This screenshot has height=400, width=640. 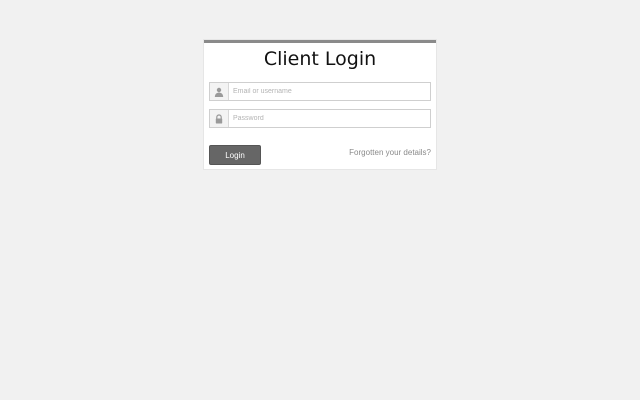 I want to click on username-input, so click(x=329, y=91).